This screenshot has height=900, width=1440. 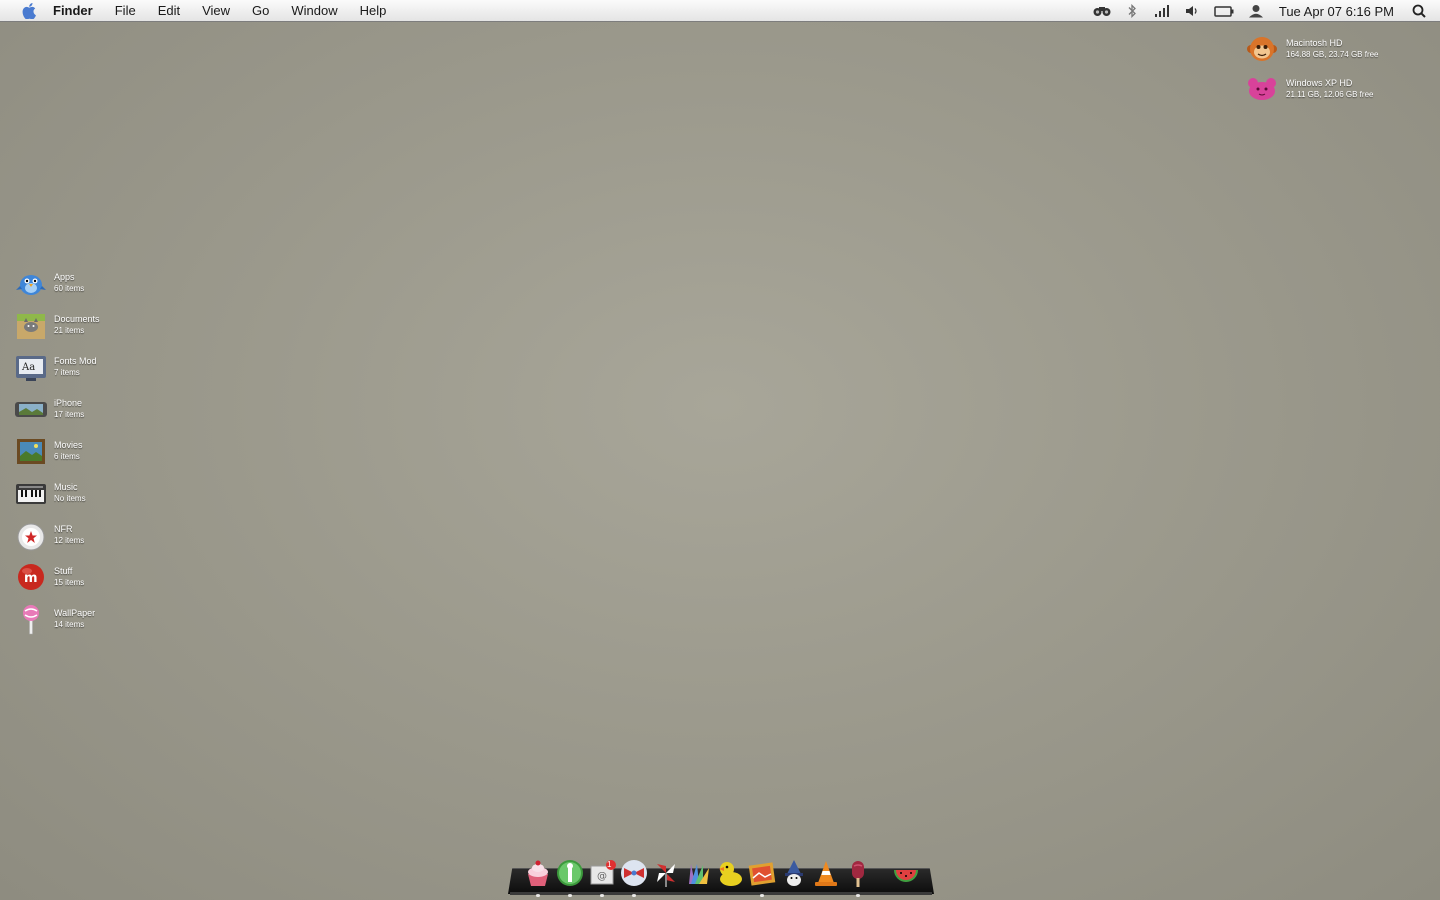 I want to click on folder-stuff: m Stuff 15 items, so click(x=69, y=577).